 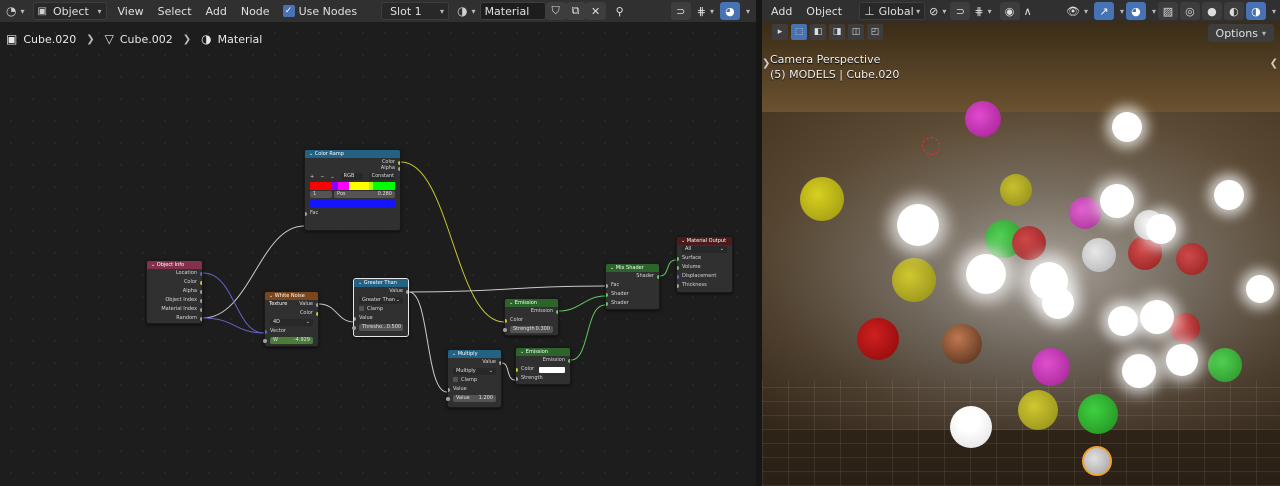 What do you see at coordinates (1028, 11) in the screenshot?
I see `falloff-icon: ∧` at bounding box center [1028, 11].